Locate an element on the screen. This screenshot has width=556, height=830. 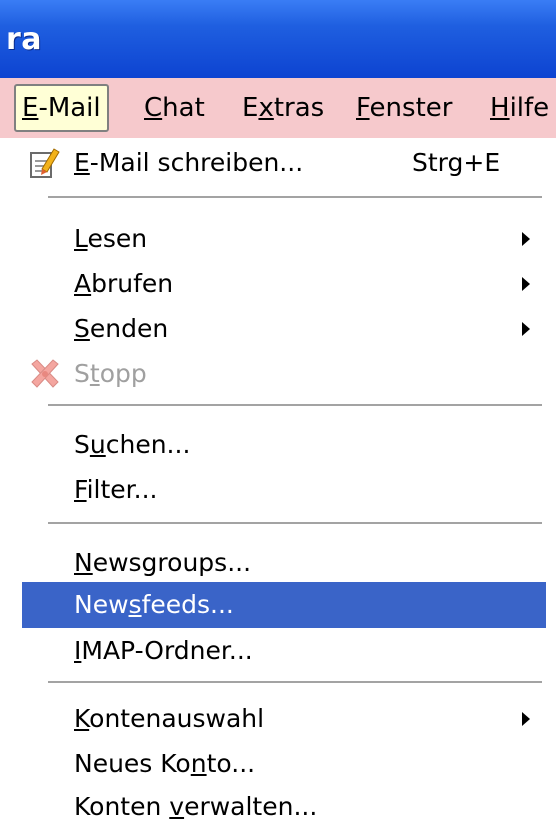
menu-extras: Extras is located at coordinates (283, 108).